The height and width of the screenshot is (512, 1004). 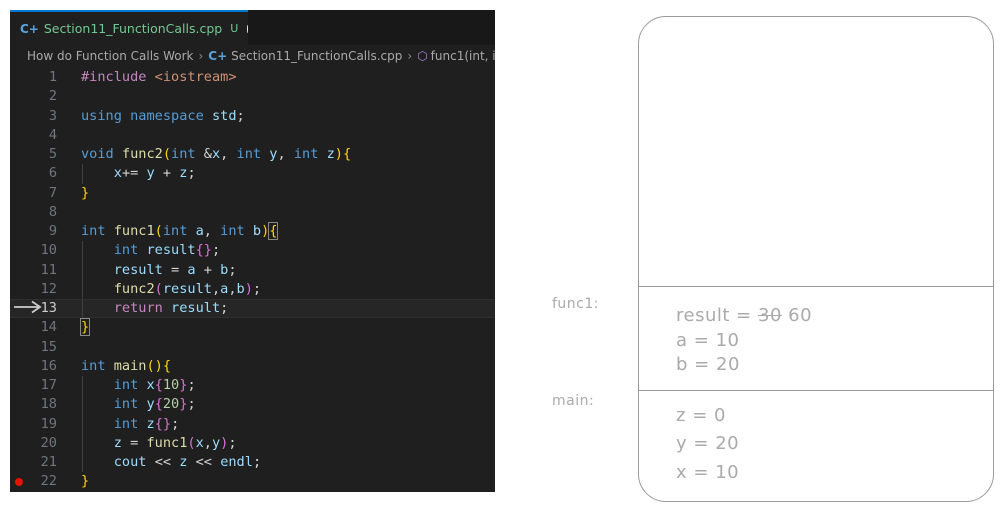 What do you see at coordinates (133, 28) in the screenshot?
I see `tab-filename: Section11_FunctionCalls.cpp` at bounding box center [133, 28].